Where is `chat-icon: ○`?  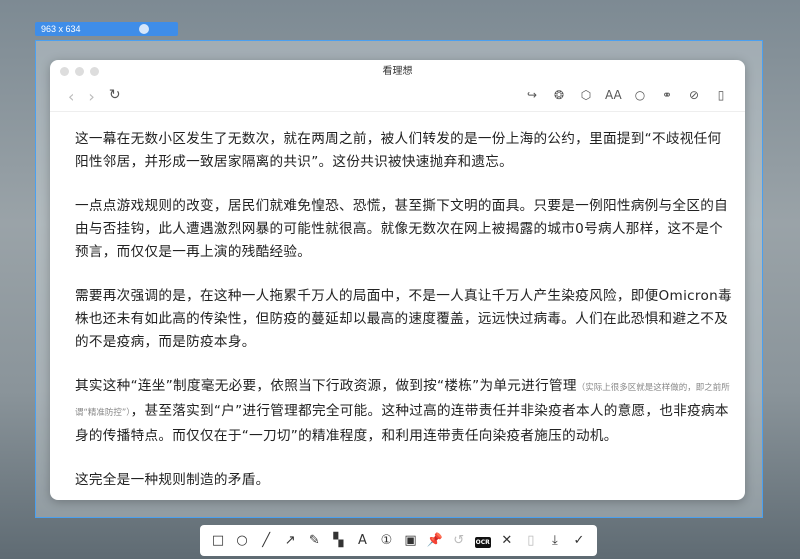 chat-icon: ○ is located at coordinates (640, 95).